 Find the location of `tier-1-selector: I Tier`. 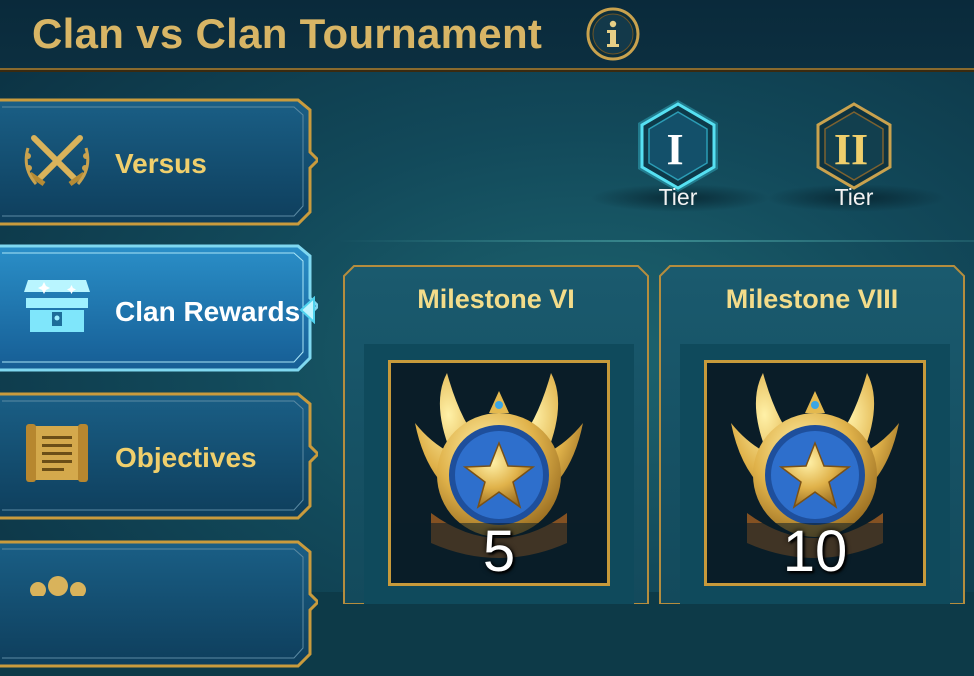

tier-1-selector: I Tier is located at coordinates (680, 157).